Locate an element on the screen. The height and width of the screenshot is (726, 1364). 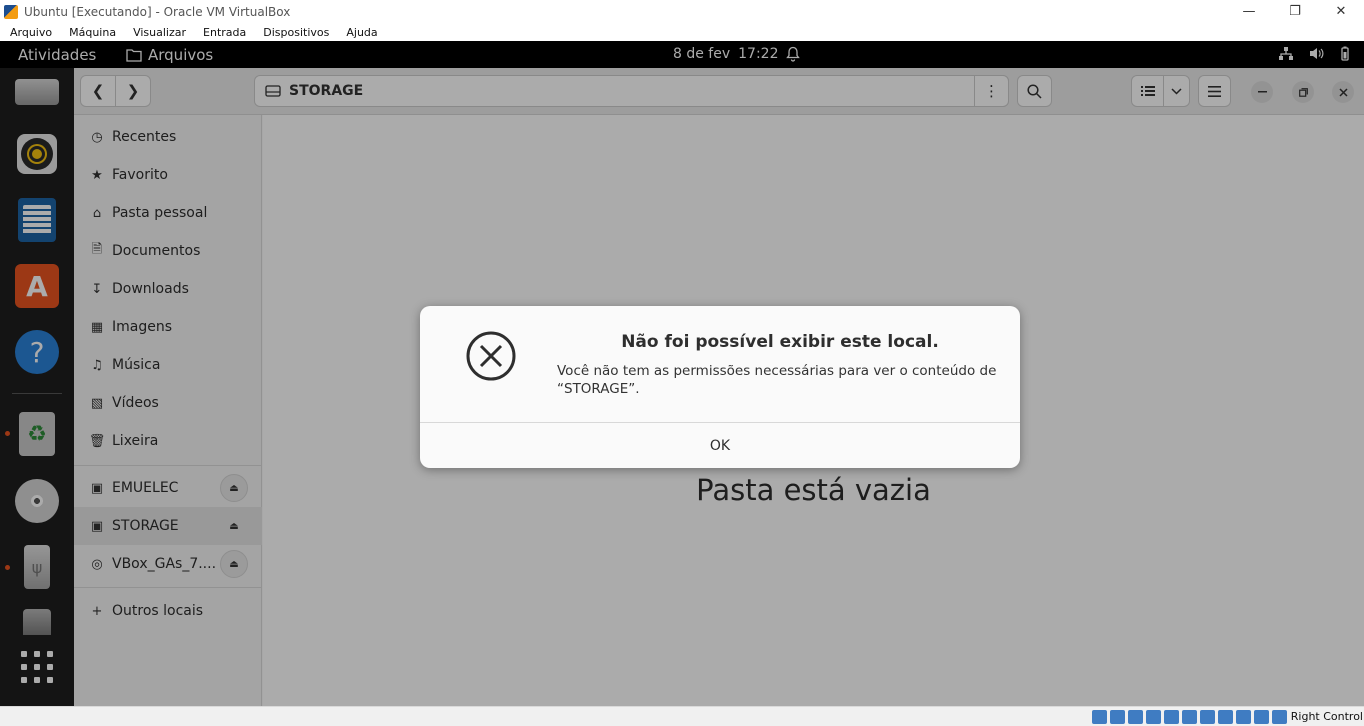
error-icon is located at coordinates (491, 356).